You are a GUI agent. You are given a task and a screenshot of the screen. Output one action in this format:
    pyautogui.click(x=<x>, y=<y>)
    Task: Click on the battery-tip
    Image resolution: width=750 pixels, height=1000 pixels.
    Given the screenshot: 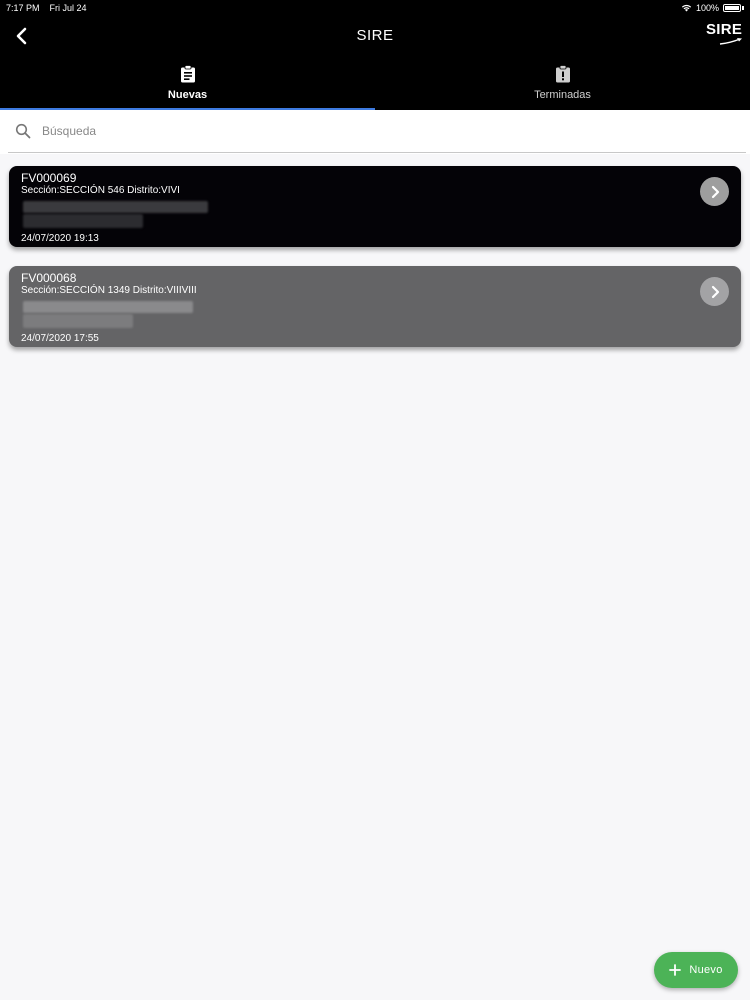 What is the action you would take?
    pyautogui.click(x=743, y=8)
    